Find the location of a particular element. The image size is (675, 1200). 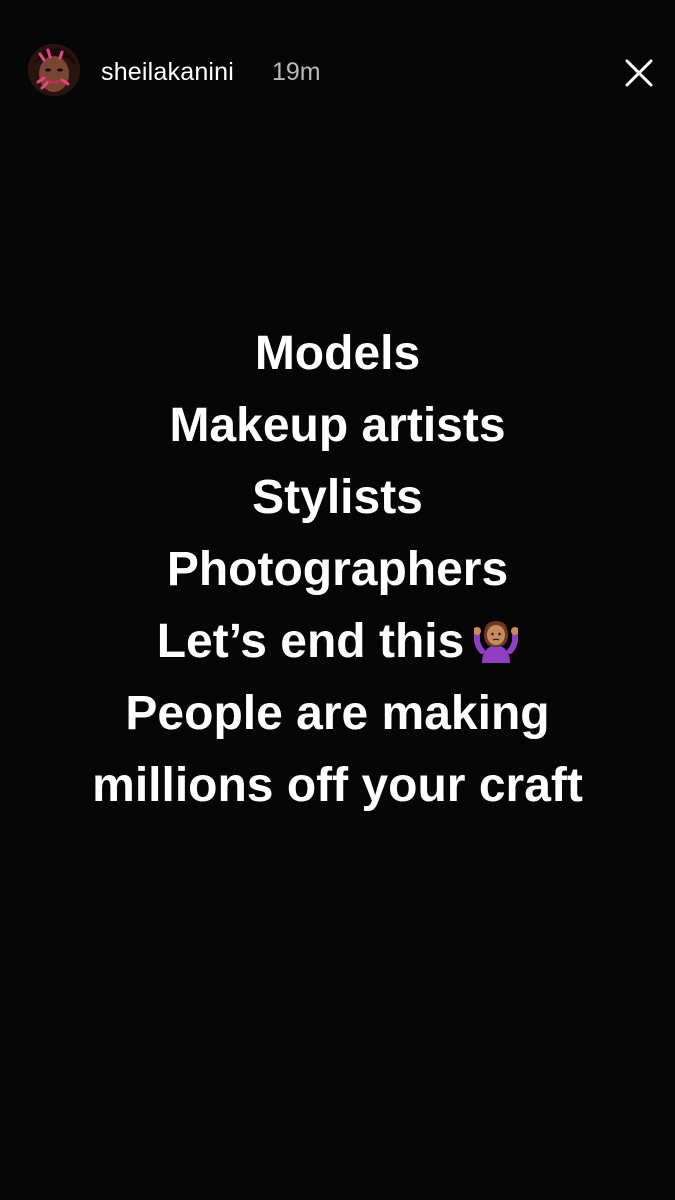

close-icon is located at coordinates (639, 73).